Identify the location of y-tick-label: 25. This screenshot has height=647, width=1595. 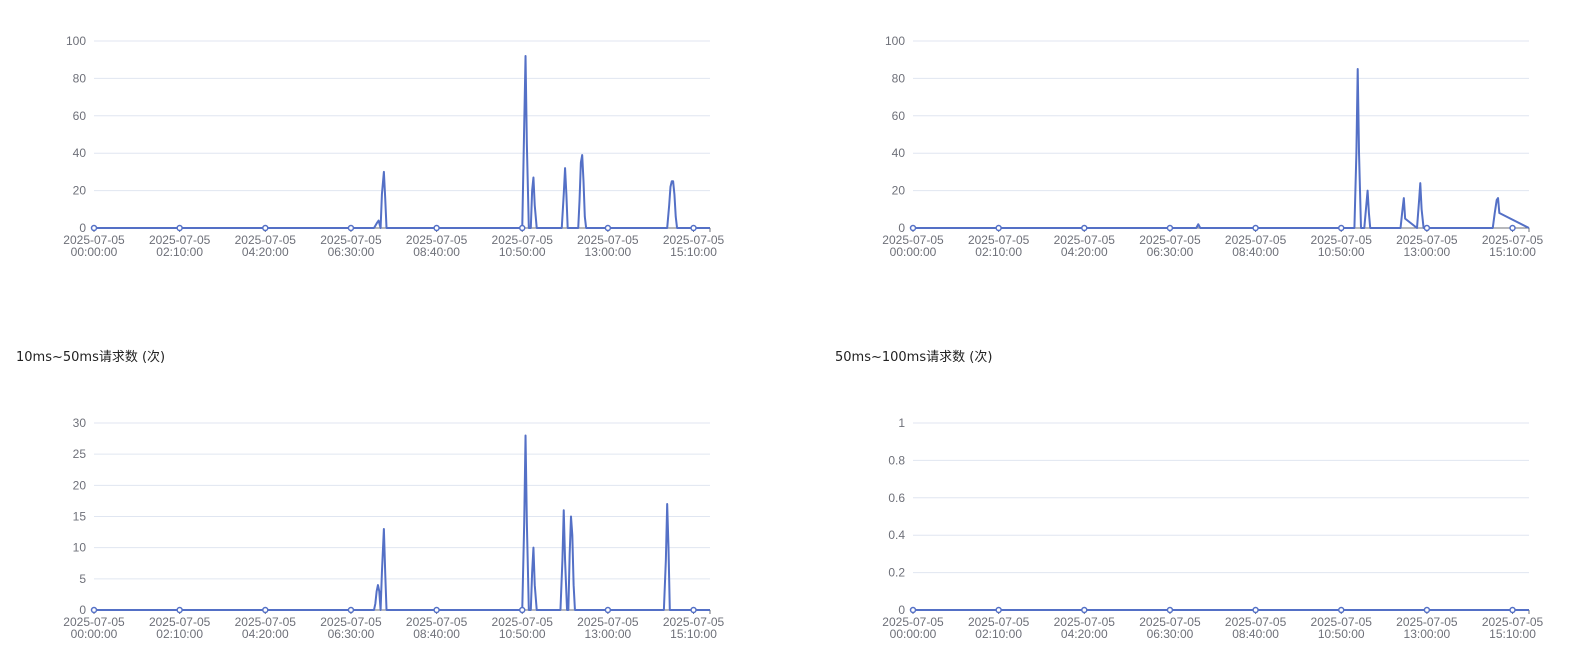
(80, 454).